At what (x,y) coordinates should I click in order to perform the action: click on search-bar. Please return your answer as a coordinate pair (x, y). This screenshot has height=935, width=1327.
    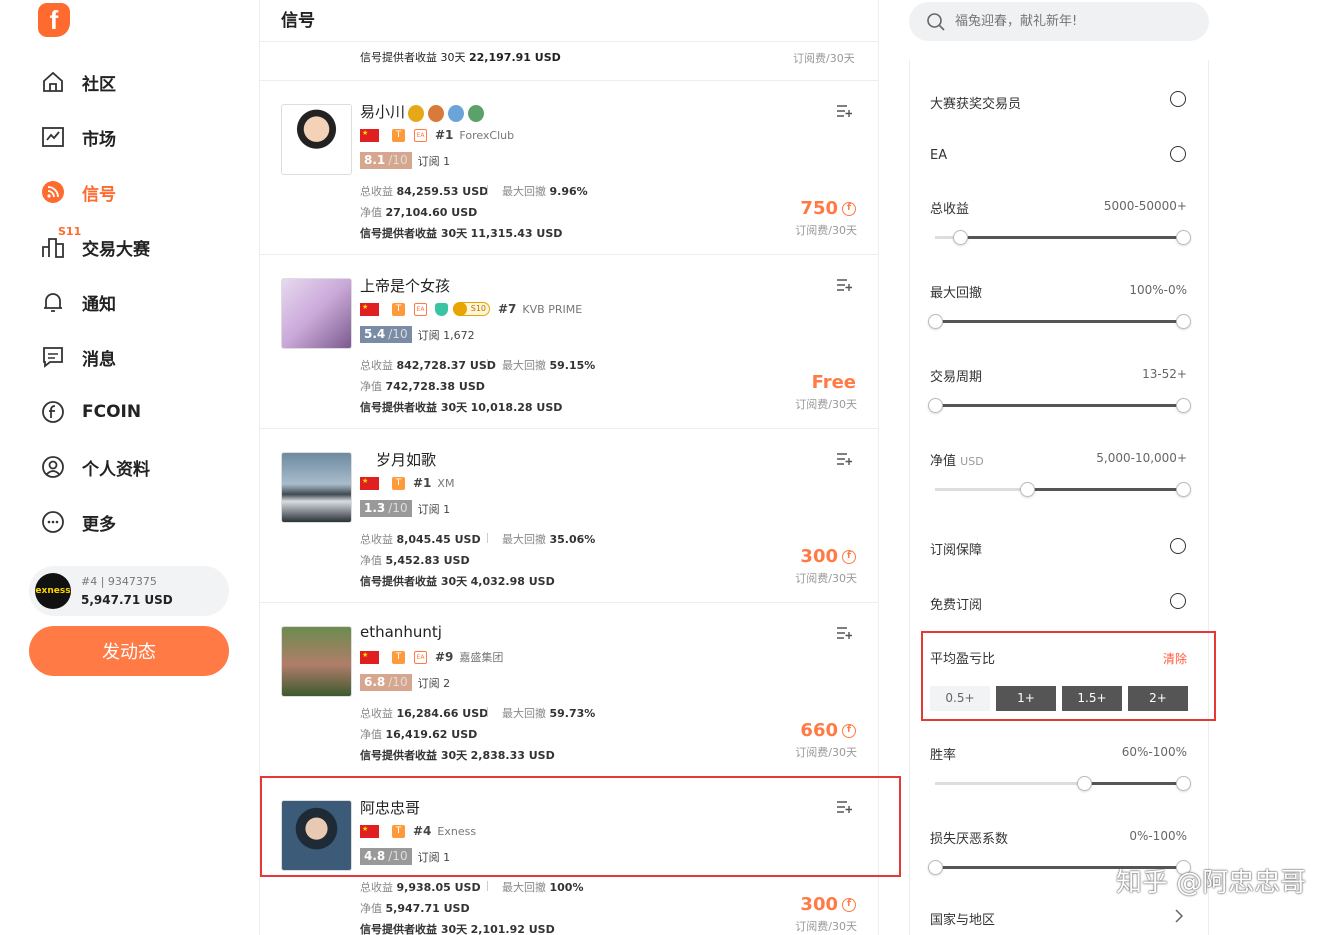
    Looking at the image, I should click on (1059, 21).